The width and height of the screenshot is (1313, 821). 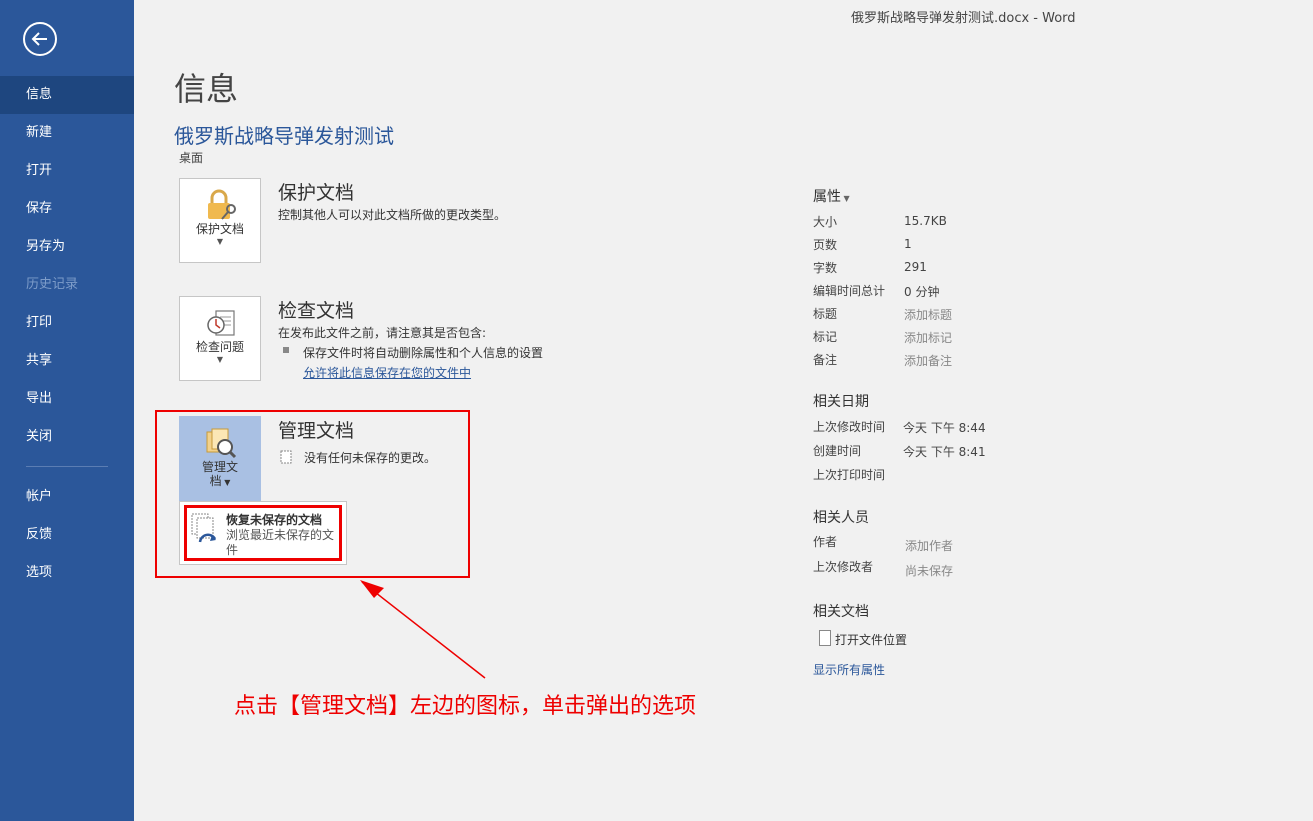 I want to click on unsaved-document-icon, so click(x=286, y=457).